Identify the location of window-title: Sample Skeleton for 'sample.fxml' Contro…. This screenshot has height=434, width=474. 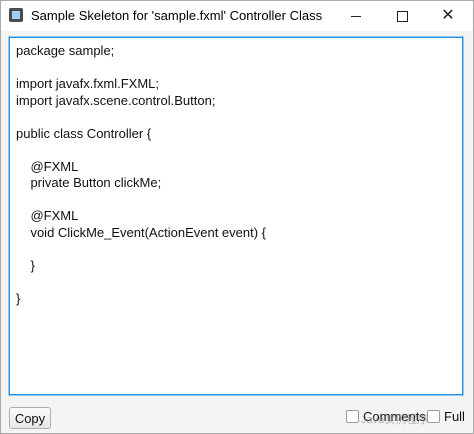
(177, 15).